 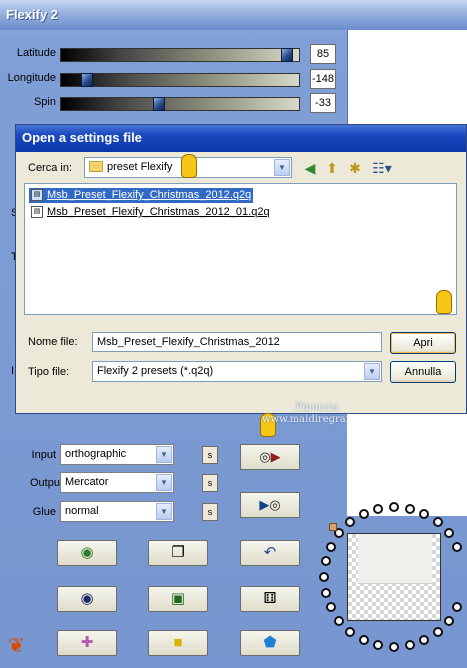 I want to click on output-s-button: s, so click(x=210, y=483).